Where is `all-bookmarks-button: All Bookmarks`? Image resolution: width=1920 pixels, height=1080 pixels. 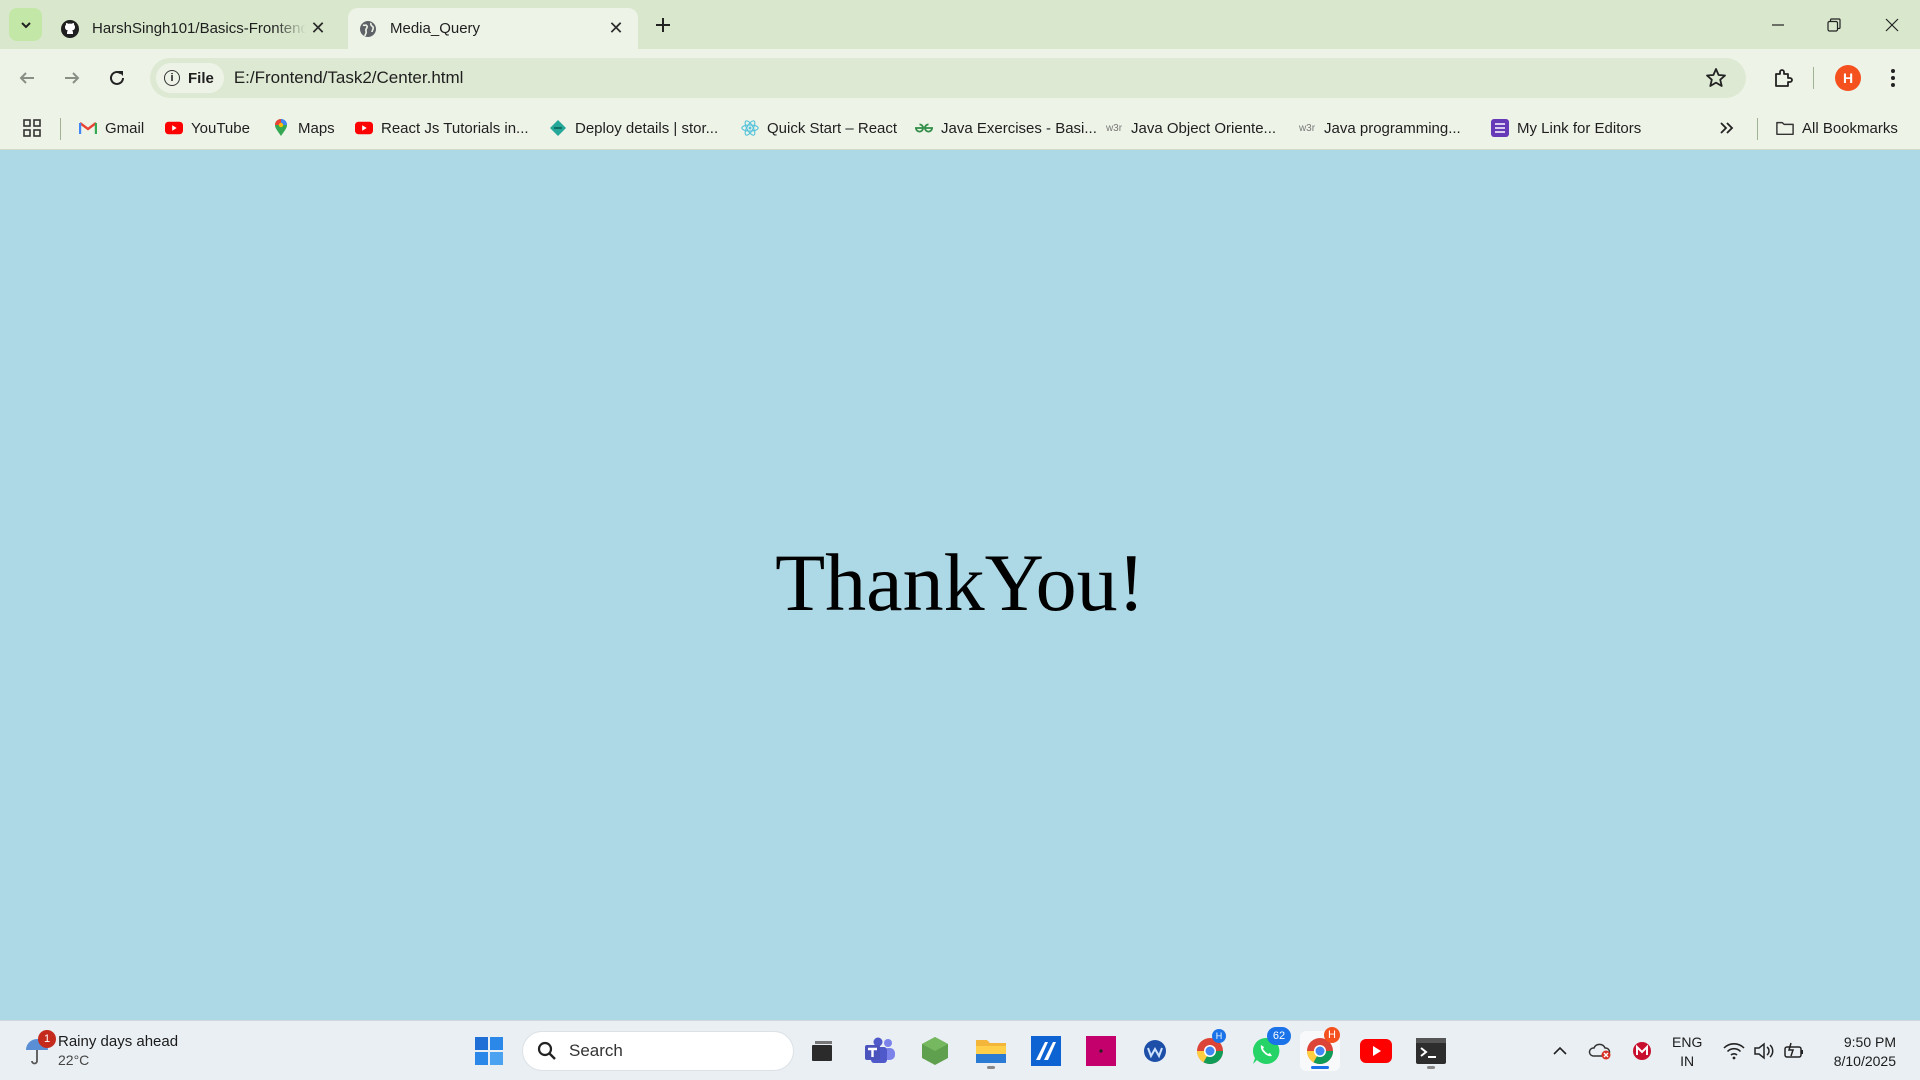 all-bookmarks-button: All Bookmarks is located at coordinates (1837, 128).